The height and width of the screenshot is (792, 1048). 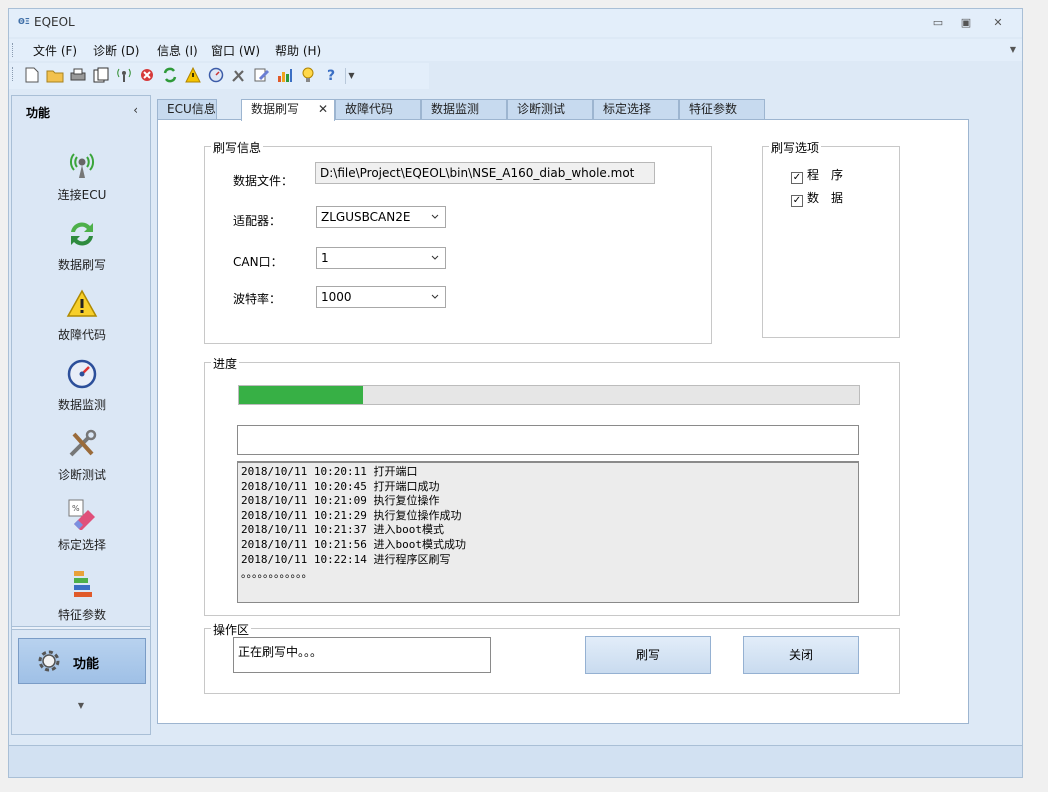 I want to click on log-line: 。。。。。。。。。。。。, so click(x=277, y=574).